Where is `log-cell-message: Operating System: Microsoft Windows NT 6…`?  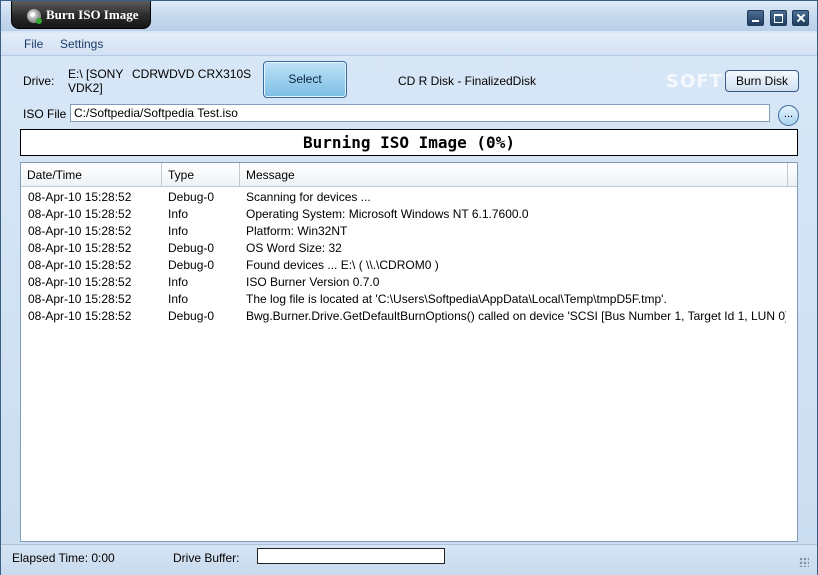
log-cell-message: Operating System: Microsoft Windows NT 6… is located at coordinates (387, 214).